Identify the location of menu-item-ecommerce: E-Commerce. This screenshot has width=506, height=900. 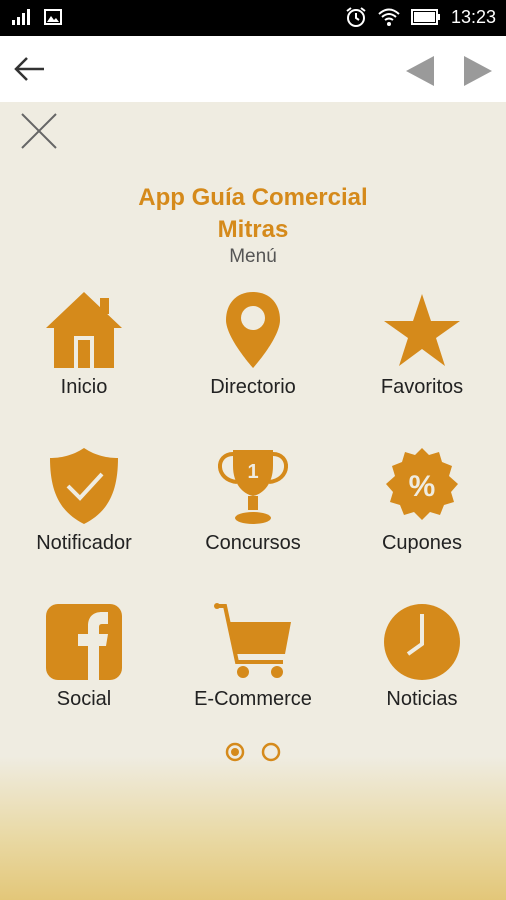
(253, 672).